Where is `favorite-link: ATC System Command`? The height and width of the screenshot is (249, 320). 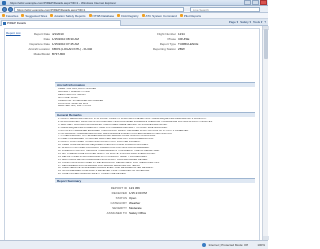
favorite-link: ATC System Command is located at coordinates (159, 15).